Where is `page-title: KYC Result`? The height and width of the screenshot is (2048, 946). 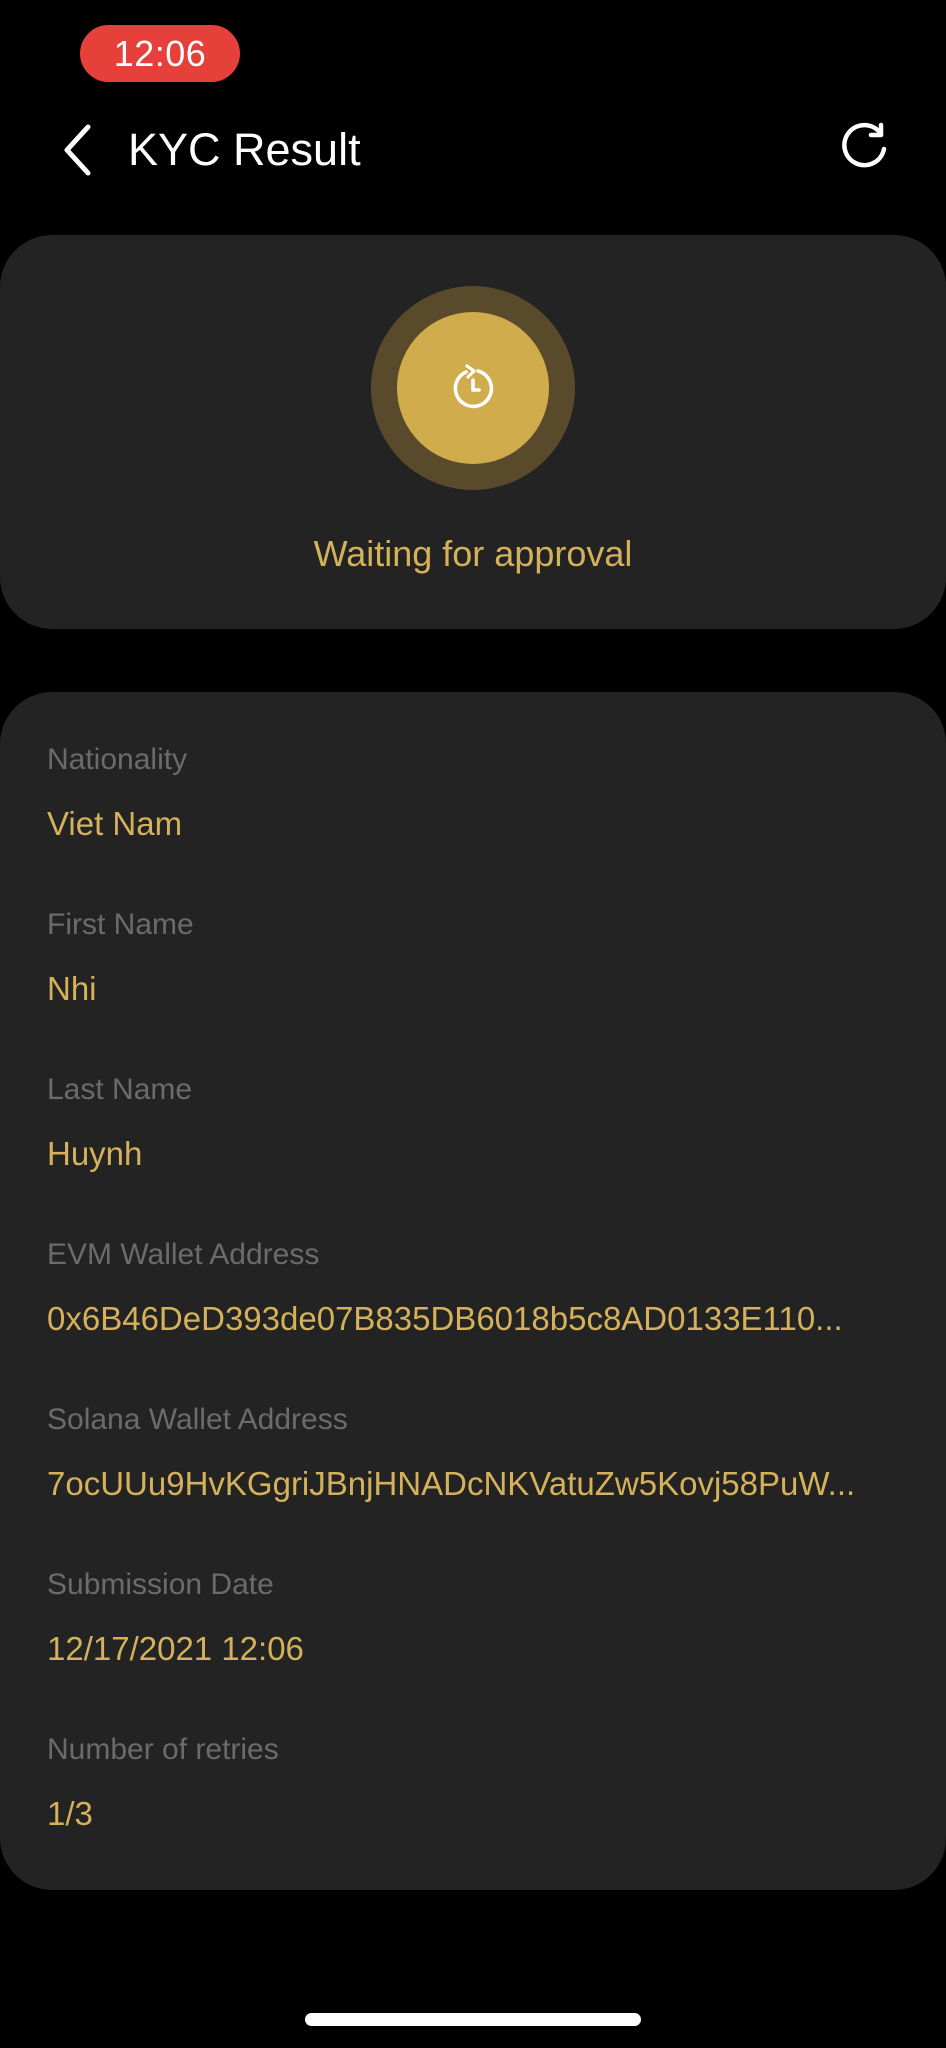
page-title: KYC Result is located at coordinates (244, 149).